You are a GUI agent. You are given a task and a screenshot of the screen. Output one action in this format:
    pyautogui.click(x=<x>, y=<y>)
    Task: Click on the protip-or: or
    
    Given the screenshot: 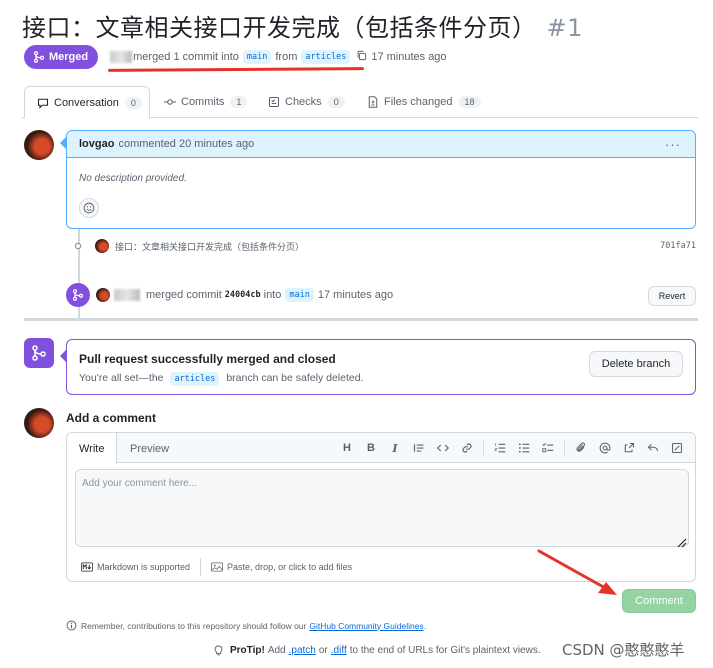 What is the action you would take?
    pyautogui.click(x=323, y=650)
    